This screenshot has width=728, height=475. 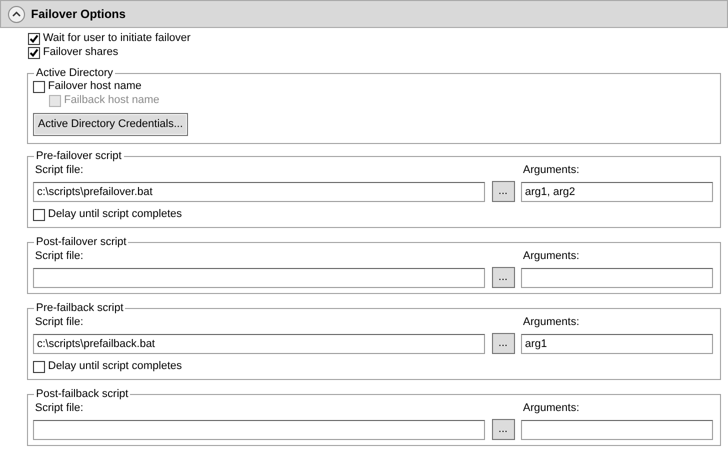 I want to click on group-title: Post-failback script, so click(x=82, y=394).